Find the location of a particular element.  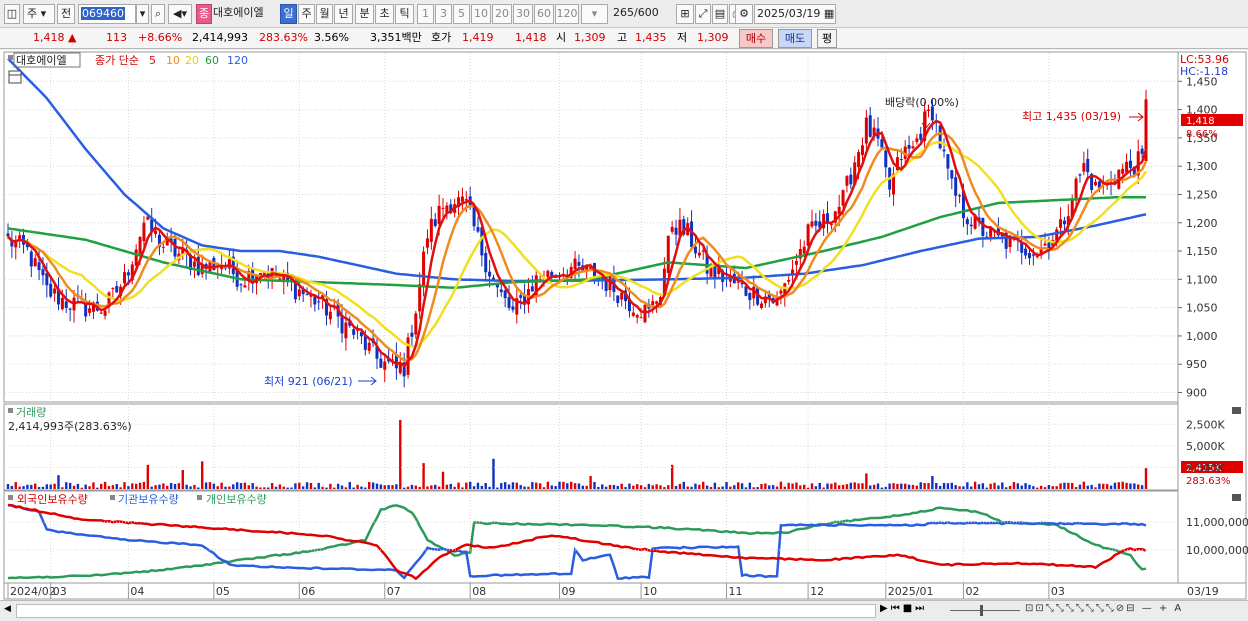

y-tick-label-1200: 1,200 is located at coordinates (1202, 223).